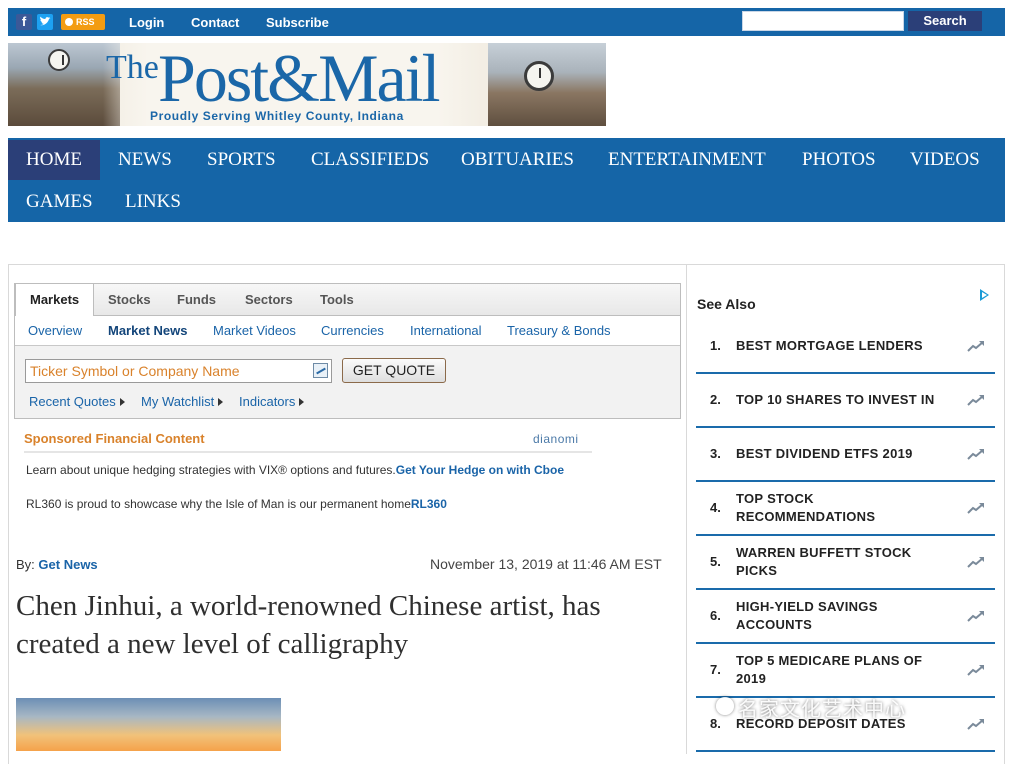 This screenshot has height=764, width=1012. Describe the element at coordinates (945, 160) in the screenshot. I see `nav-videos: VIDEOS` at that location.